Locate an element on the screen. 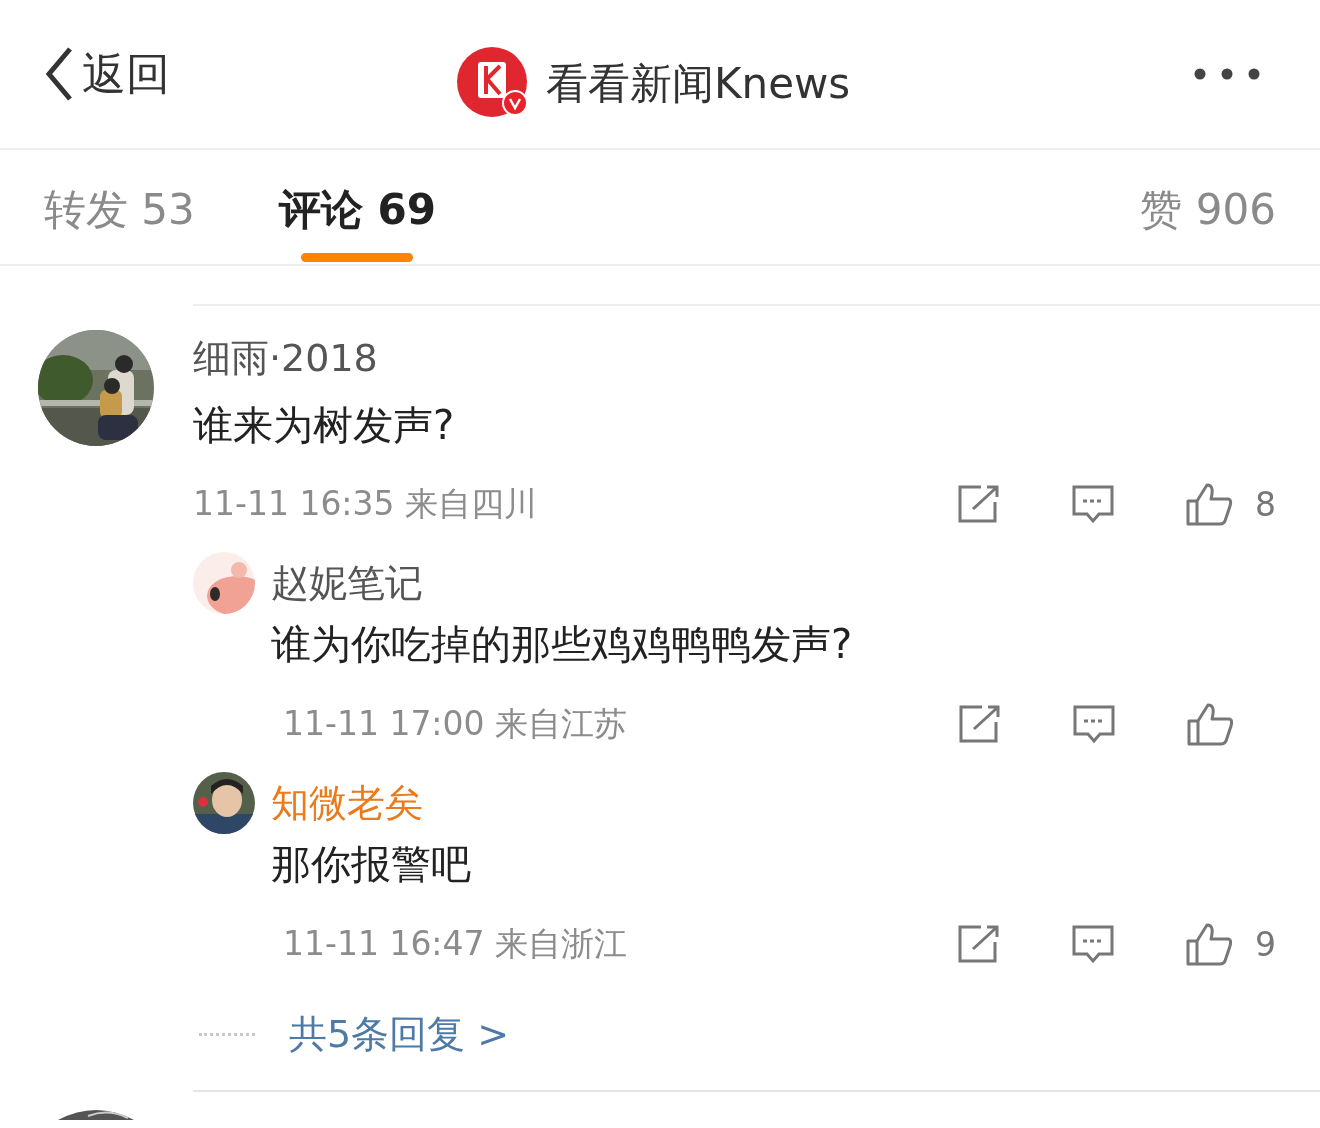 The width and height of the screenshot is (1320, 1128). reply-text: 谁为你吃掉的那些鸡鸡鸭鸭发声? is located at coordinates (562, 644).